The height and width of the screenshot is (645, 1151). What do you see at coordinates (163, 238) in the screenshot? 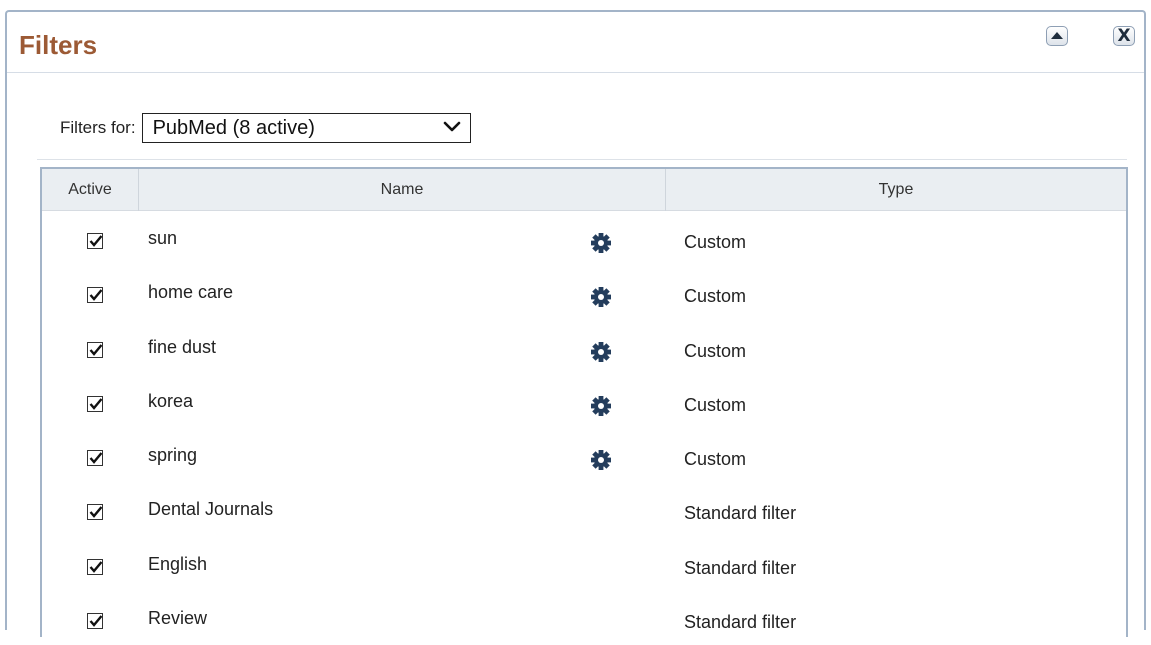
I see `filter-name: sun` at bounding box center [163, 238].